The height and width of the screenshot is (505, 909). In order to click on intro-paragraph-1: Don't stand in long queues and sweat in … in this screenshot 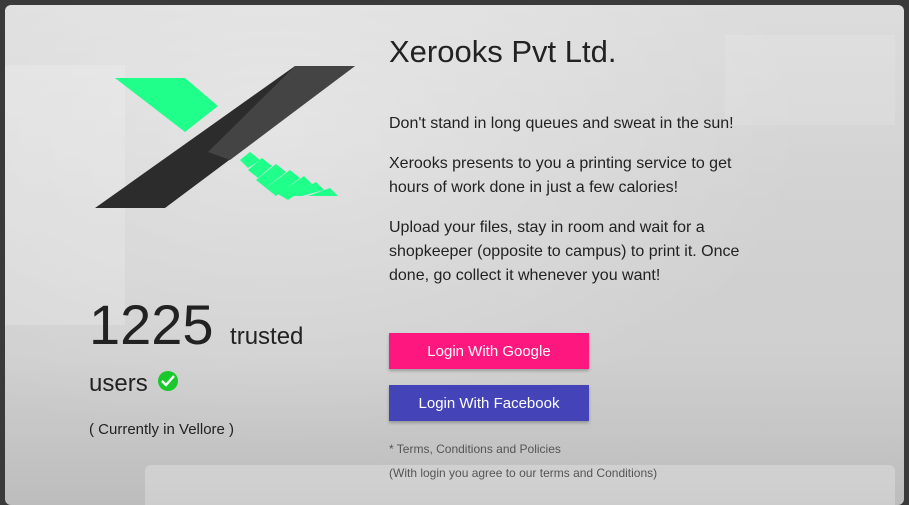, I will do `click(561, 123)`.